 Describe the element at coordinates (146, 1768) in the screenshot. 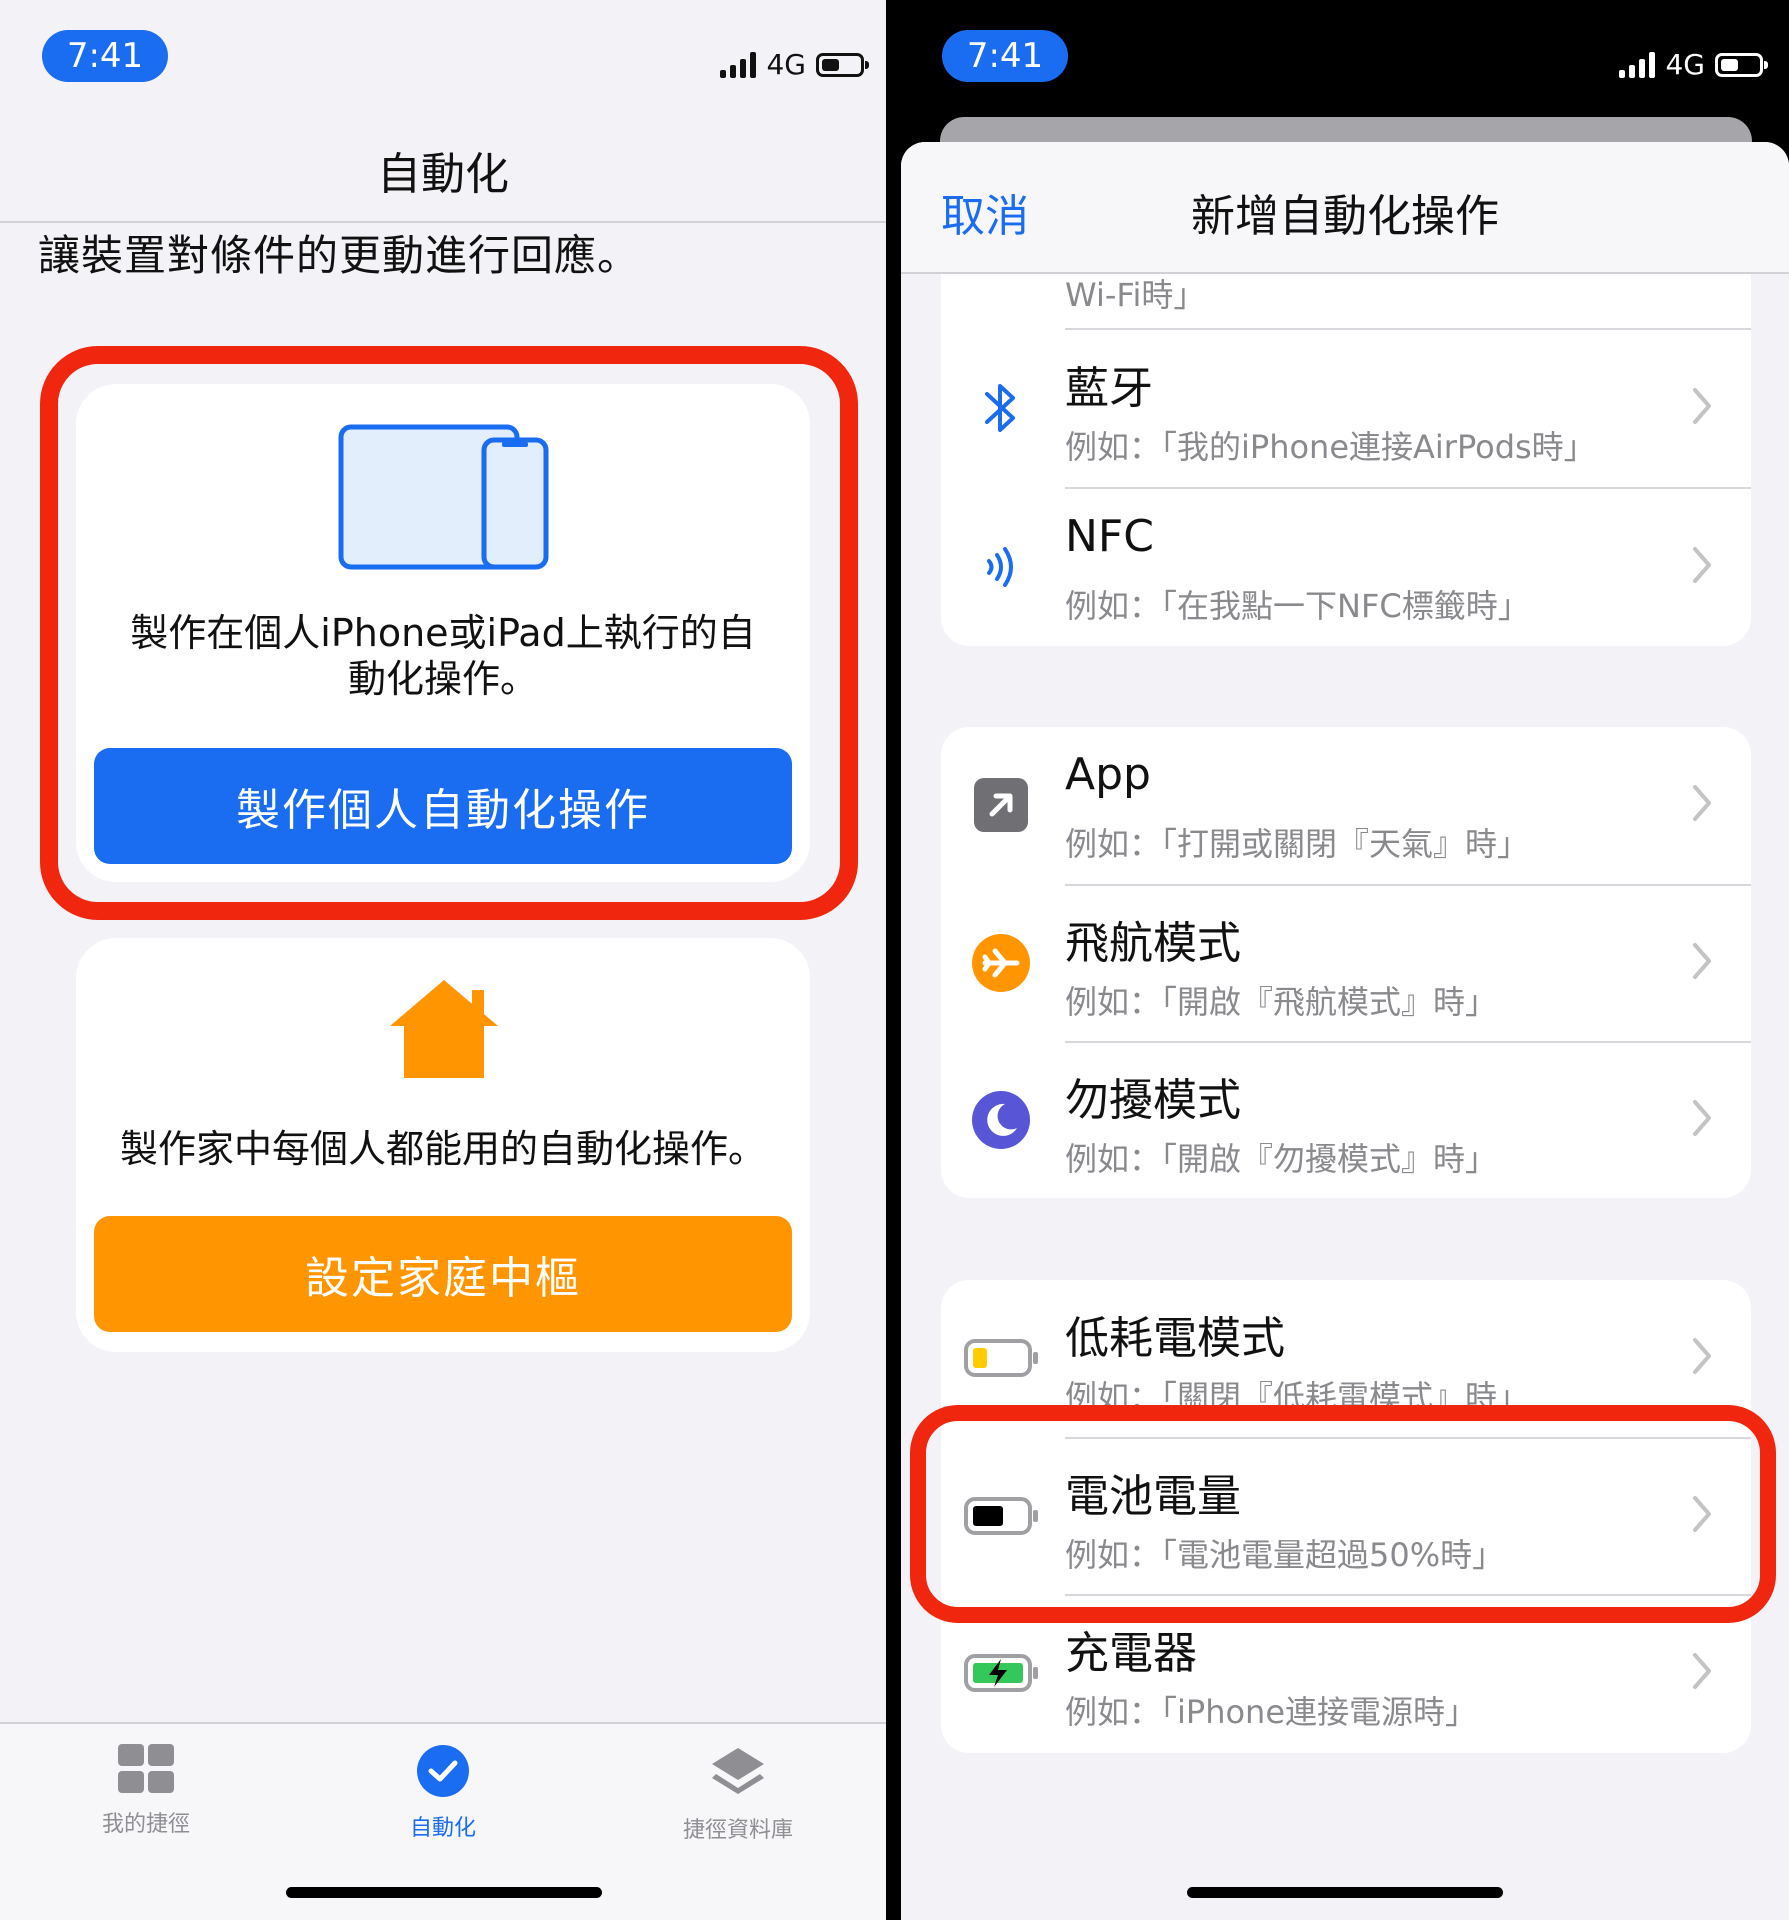

I see `grid-icon` at that location.